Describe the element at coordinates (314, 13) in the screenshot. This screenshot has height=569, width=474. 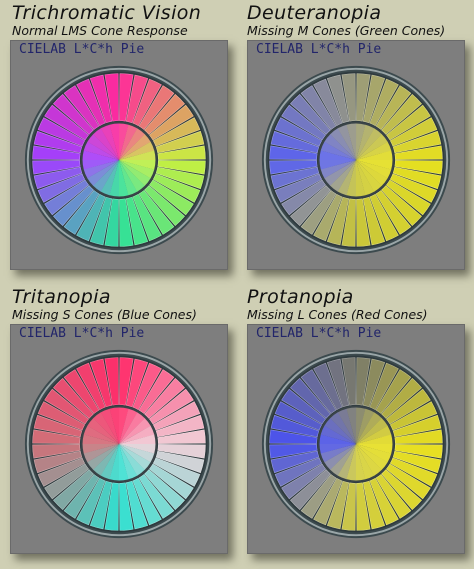
I see `panel-title: Deuteranopia` at that location.